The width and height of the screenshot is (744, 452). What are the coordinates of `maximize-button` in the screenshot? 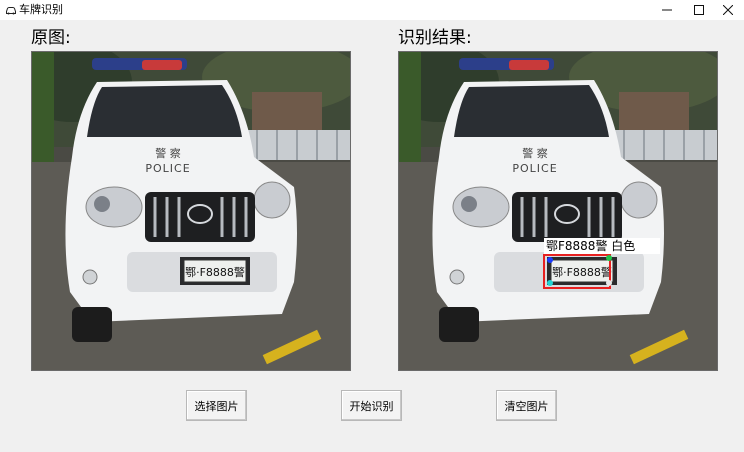 It's located at (699, 10).